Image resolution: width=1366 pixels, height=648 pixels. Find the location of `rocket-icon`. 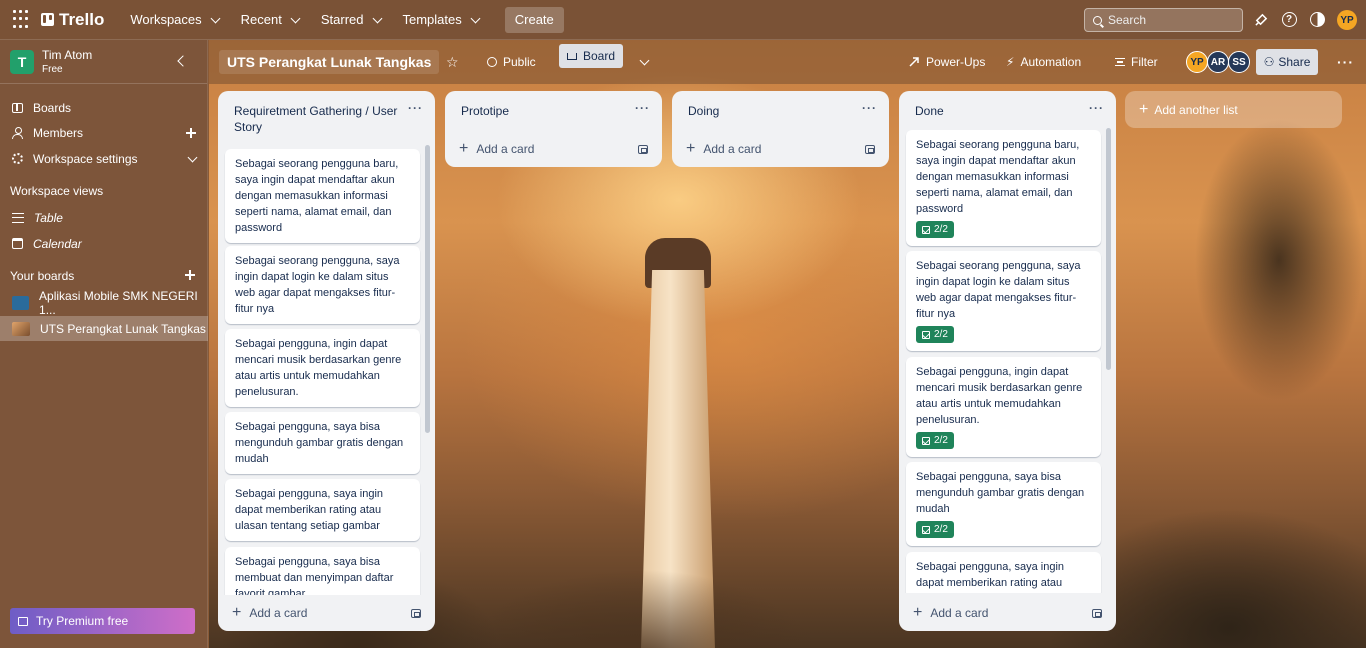

rocket-icon is located at coordinates (914, 62).